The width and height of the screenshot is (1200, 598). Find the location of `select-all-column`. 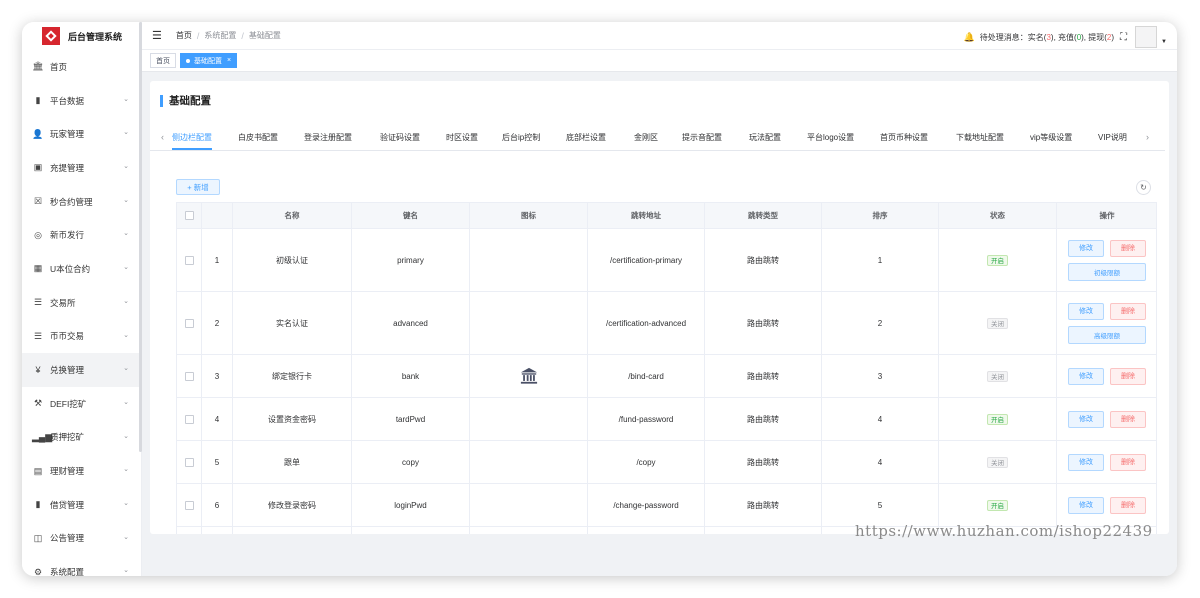

select-all-column is located at coordinates (189, 215).